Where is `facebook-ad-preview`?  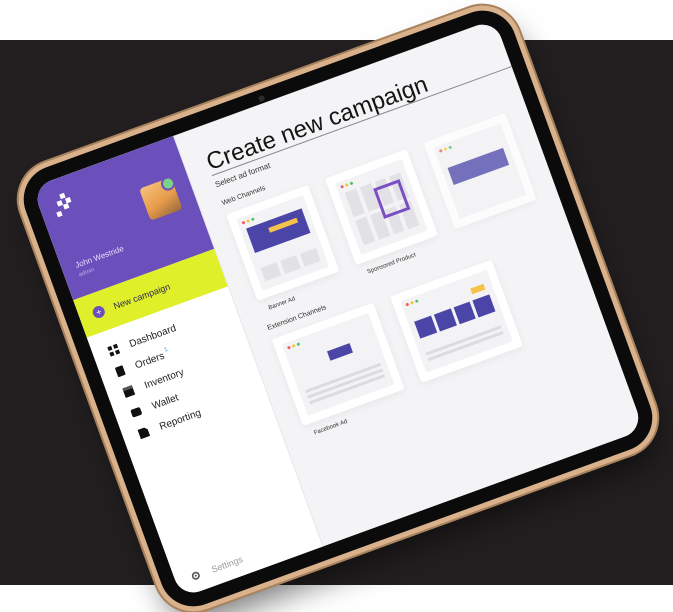
facebook-ad-preview is located at coordinates (338, 364).